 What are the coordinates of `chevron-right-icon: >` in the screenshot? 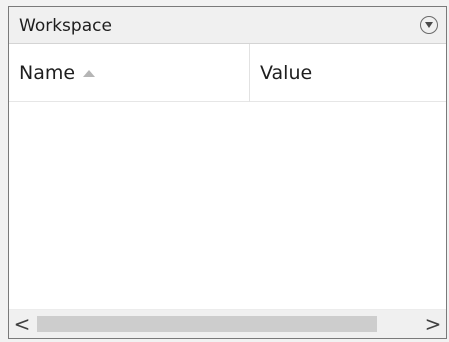 It's located at (433, 324).